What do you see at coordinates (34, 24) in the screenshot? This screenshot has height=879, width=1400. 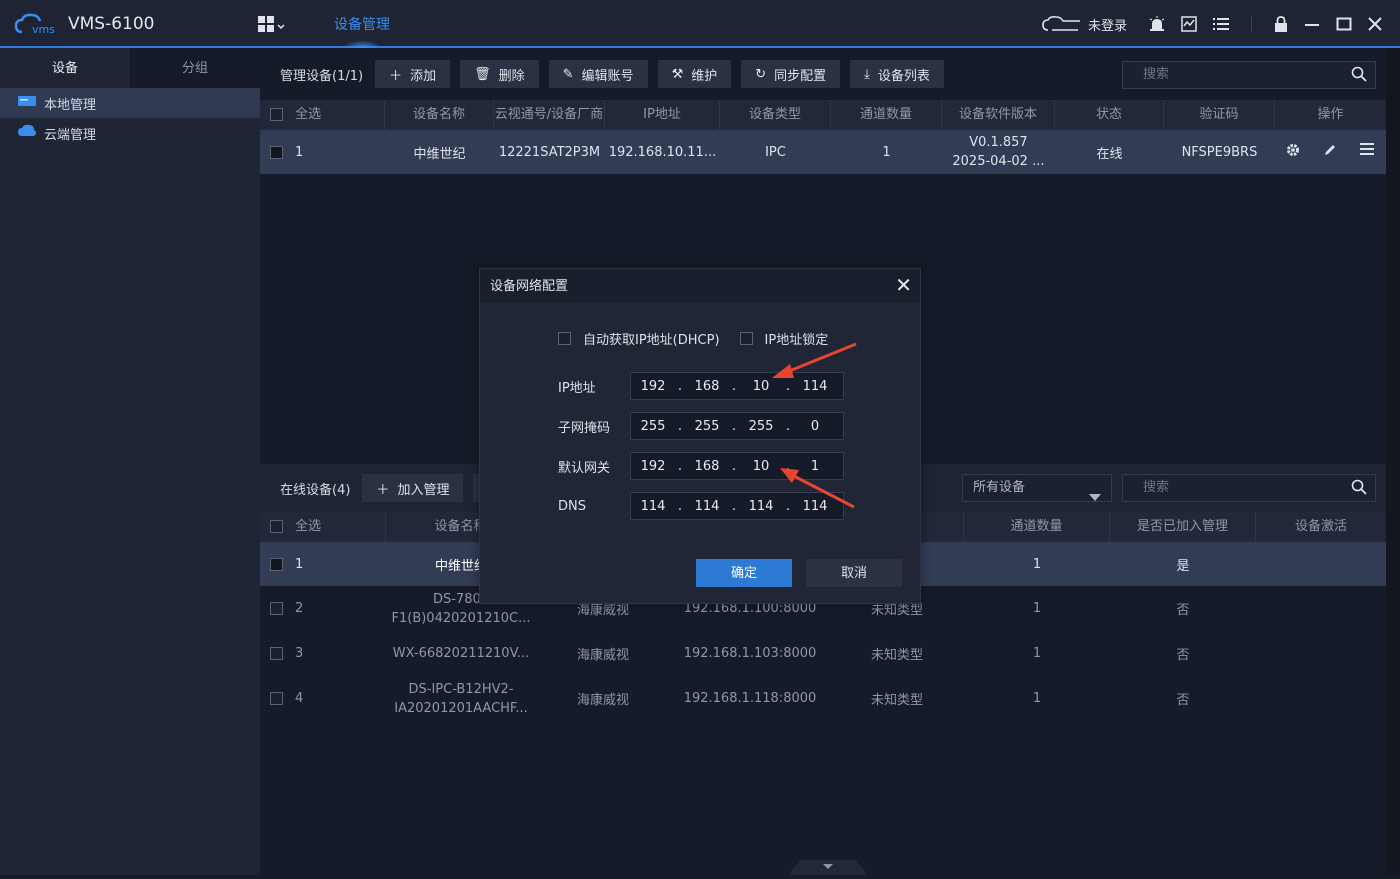 I see `cloud-logo-icon: vms` at bounding box center [34, 24].